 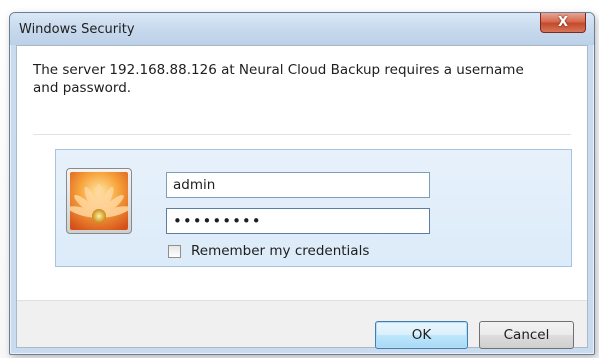 I want to click on remember-credentials-label: Remember my credentials, so click(x=280, y=251).